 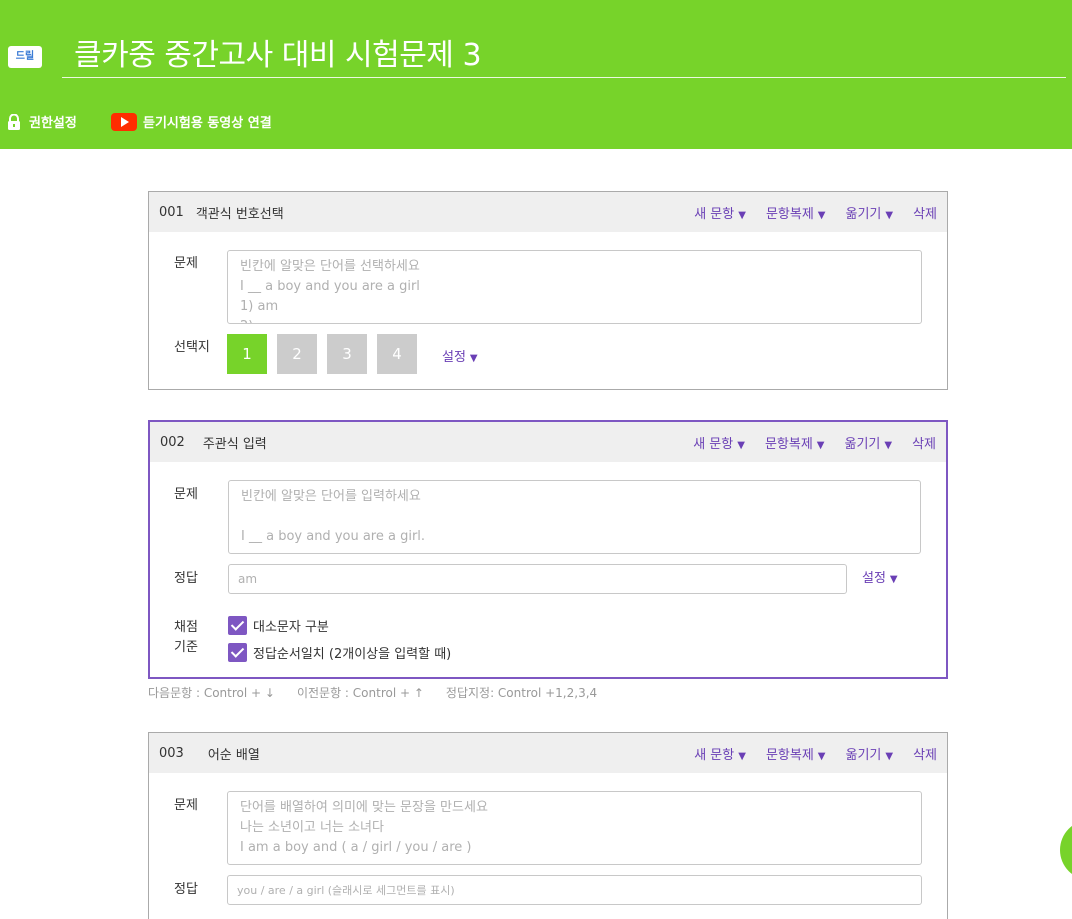 What do you see at coordinates (186, 647) in the screenshot?
I see `grading-label-2: 기준` at bounding box center [186, 647].